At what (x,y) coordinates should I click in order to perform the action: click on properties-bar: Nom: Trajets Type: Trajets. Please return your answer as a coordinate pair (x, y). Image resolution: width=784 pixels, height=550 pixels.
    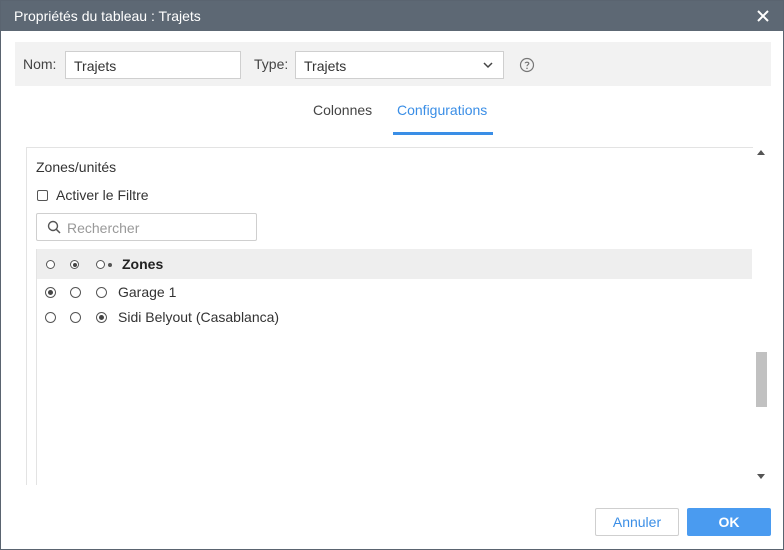
    Looking at the image, I should click on (393, 64).